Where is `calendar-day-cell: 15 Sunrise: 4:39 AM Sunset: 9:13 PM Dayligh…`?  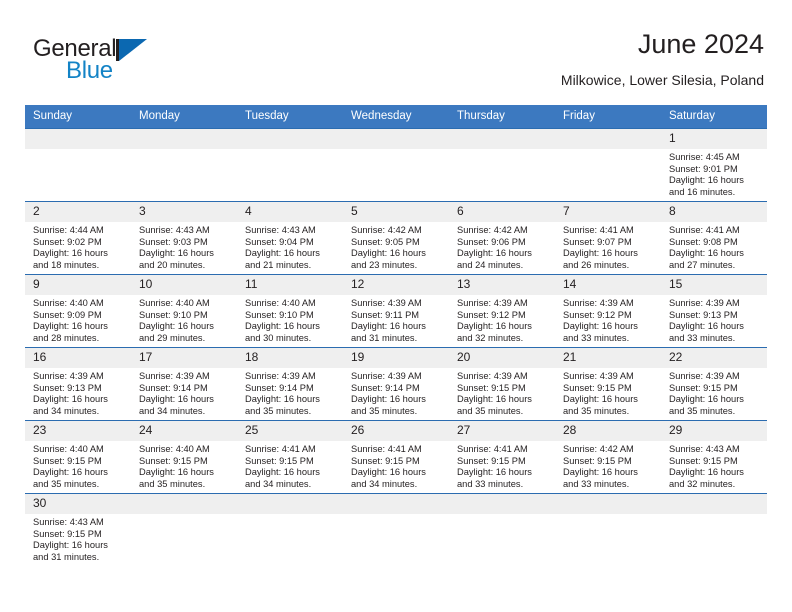
calendar-day-cell: 15 Sunrise: 4:39 AM Sunset: 9:13 PM Dayligh… is located at coordinates (714, 311).